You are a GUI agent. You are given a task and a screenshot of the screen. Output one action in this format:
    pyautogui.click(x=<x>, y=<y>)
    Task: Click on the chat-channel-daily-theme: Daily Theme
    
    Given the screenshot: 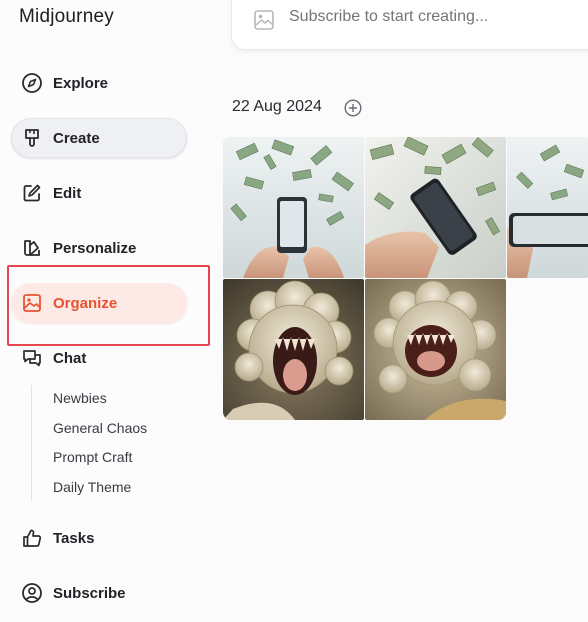 What is the action you would take?
    pyautogui.click(x=92, y=487)
    